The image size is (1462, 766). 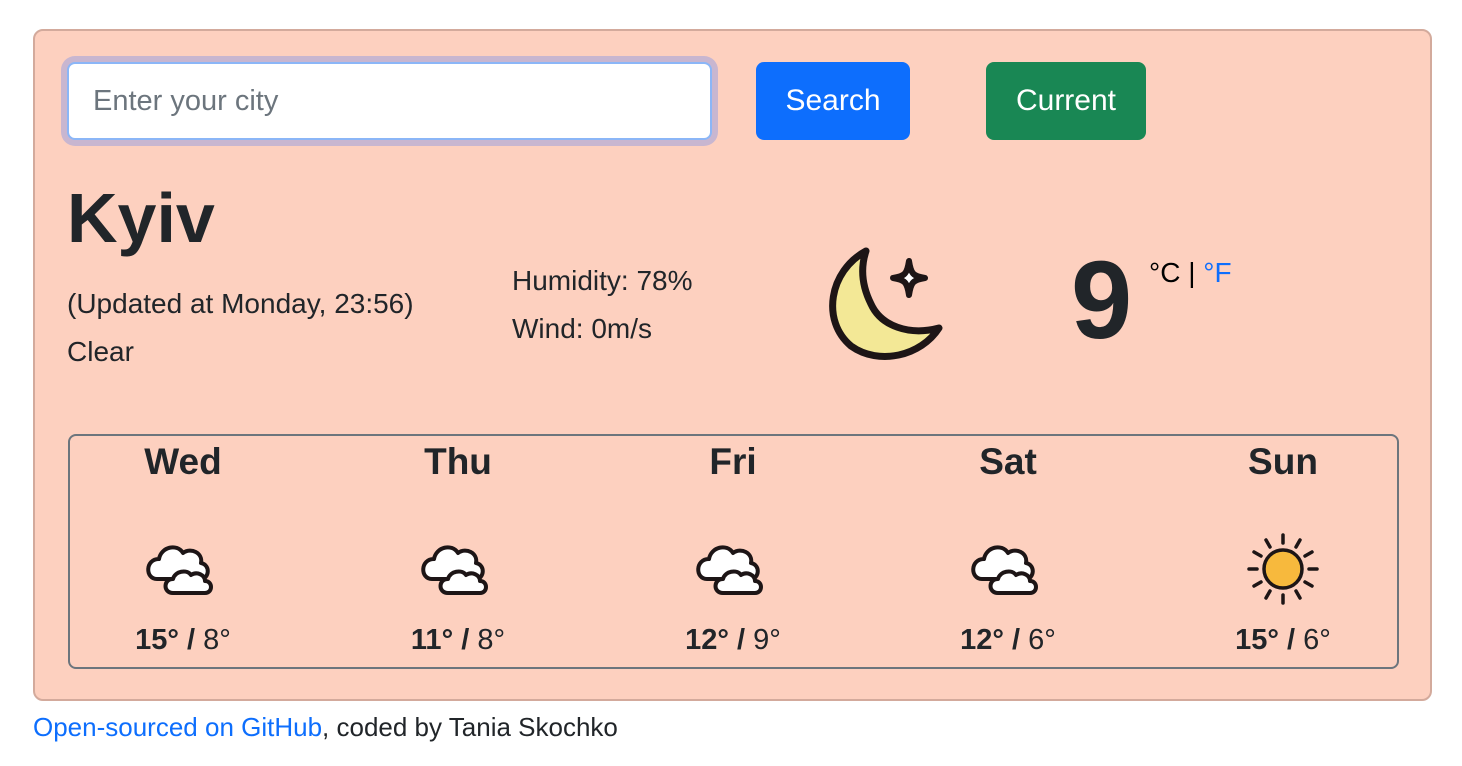 What do you see at coordinates (1283, 569) in the screenshot?
I see `sun-icon` at bounding box center [1283, 569].